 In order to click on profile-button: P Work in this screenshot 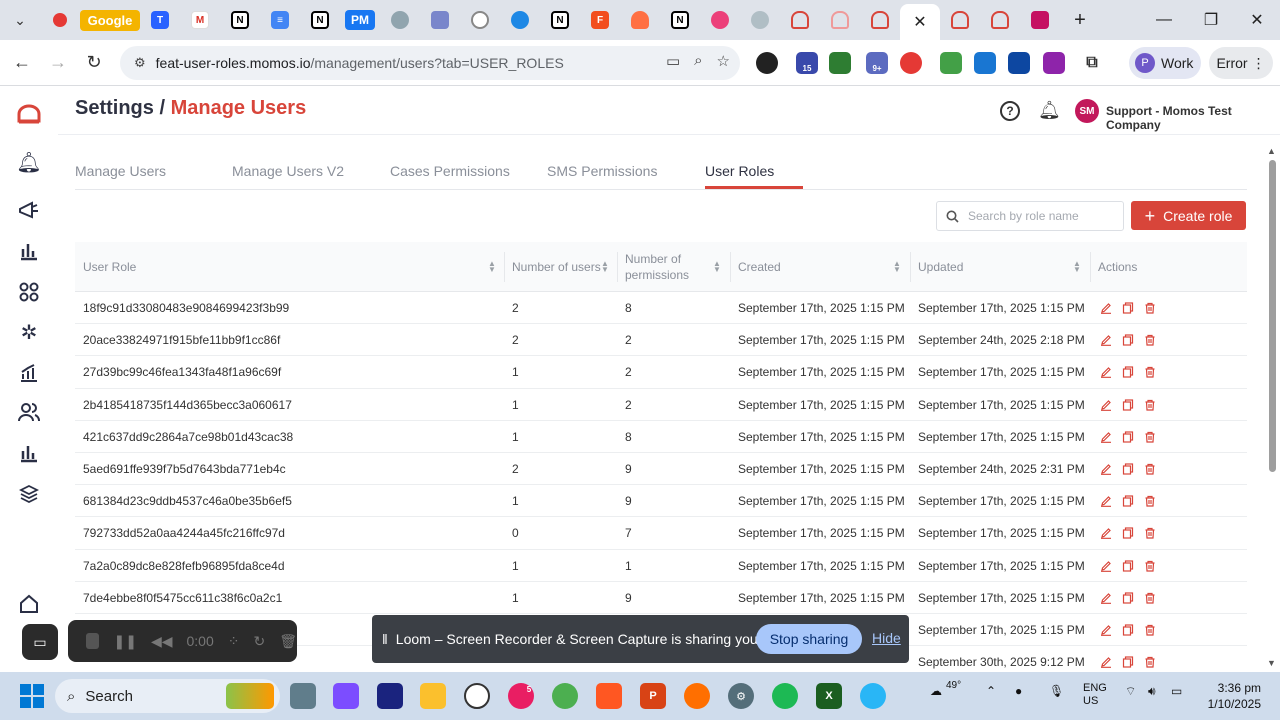, I will do `click(1165, 63)`.